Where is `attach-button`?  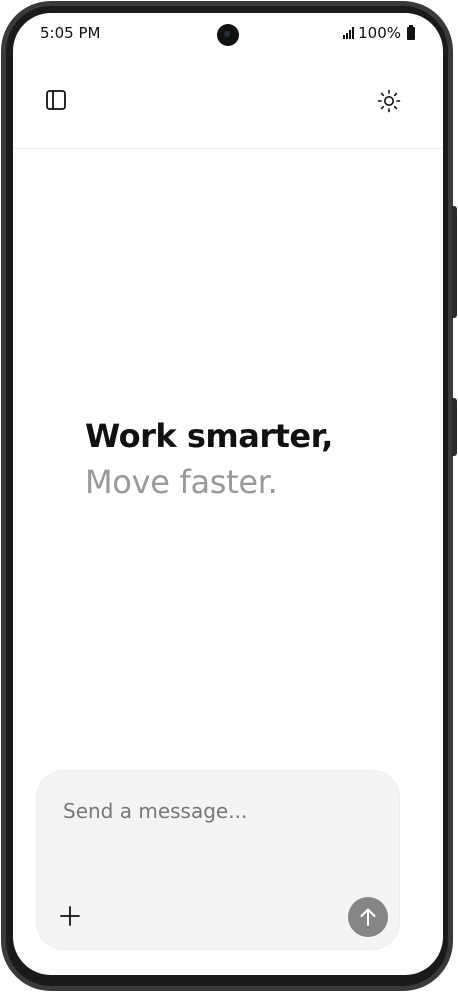 attach-button is located at coordinates (70, 916).